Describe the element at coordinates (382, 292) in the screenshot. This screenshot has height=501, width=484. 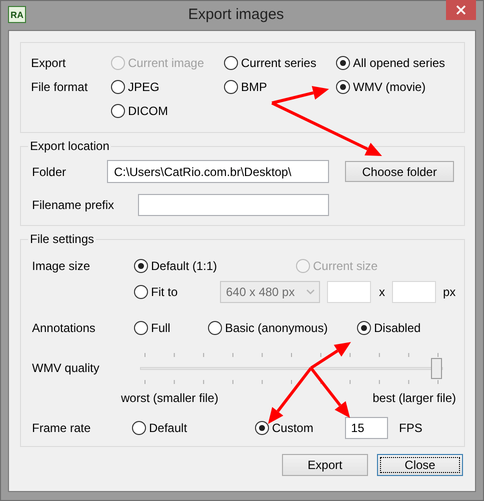
I see `times-label: x` at that location.